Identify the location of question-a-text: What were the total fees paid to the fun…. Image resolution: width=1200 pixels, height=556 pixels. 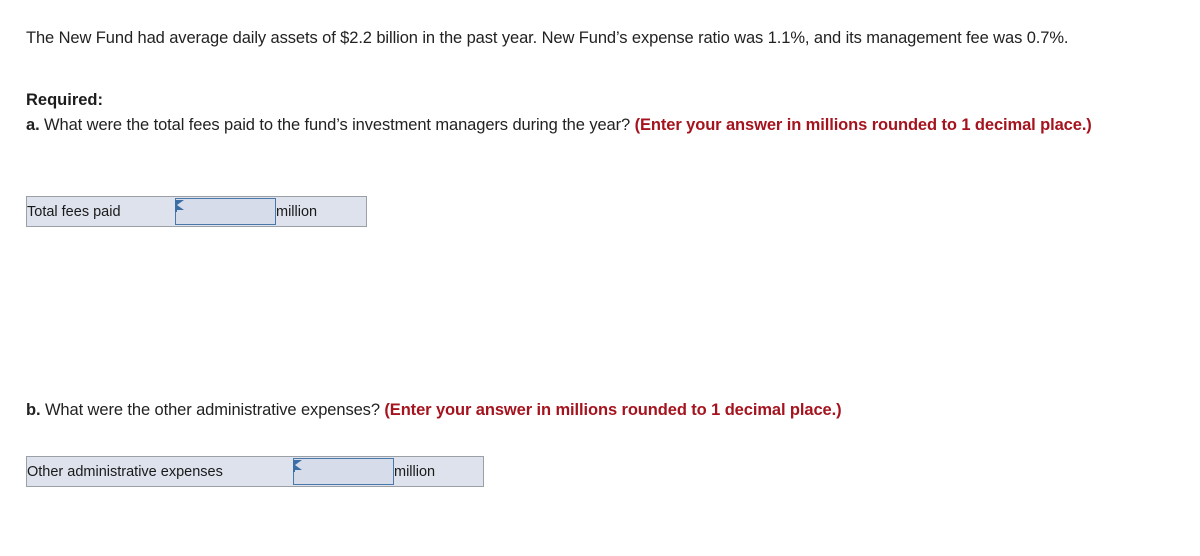
(337, 125).